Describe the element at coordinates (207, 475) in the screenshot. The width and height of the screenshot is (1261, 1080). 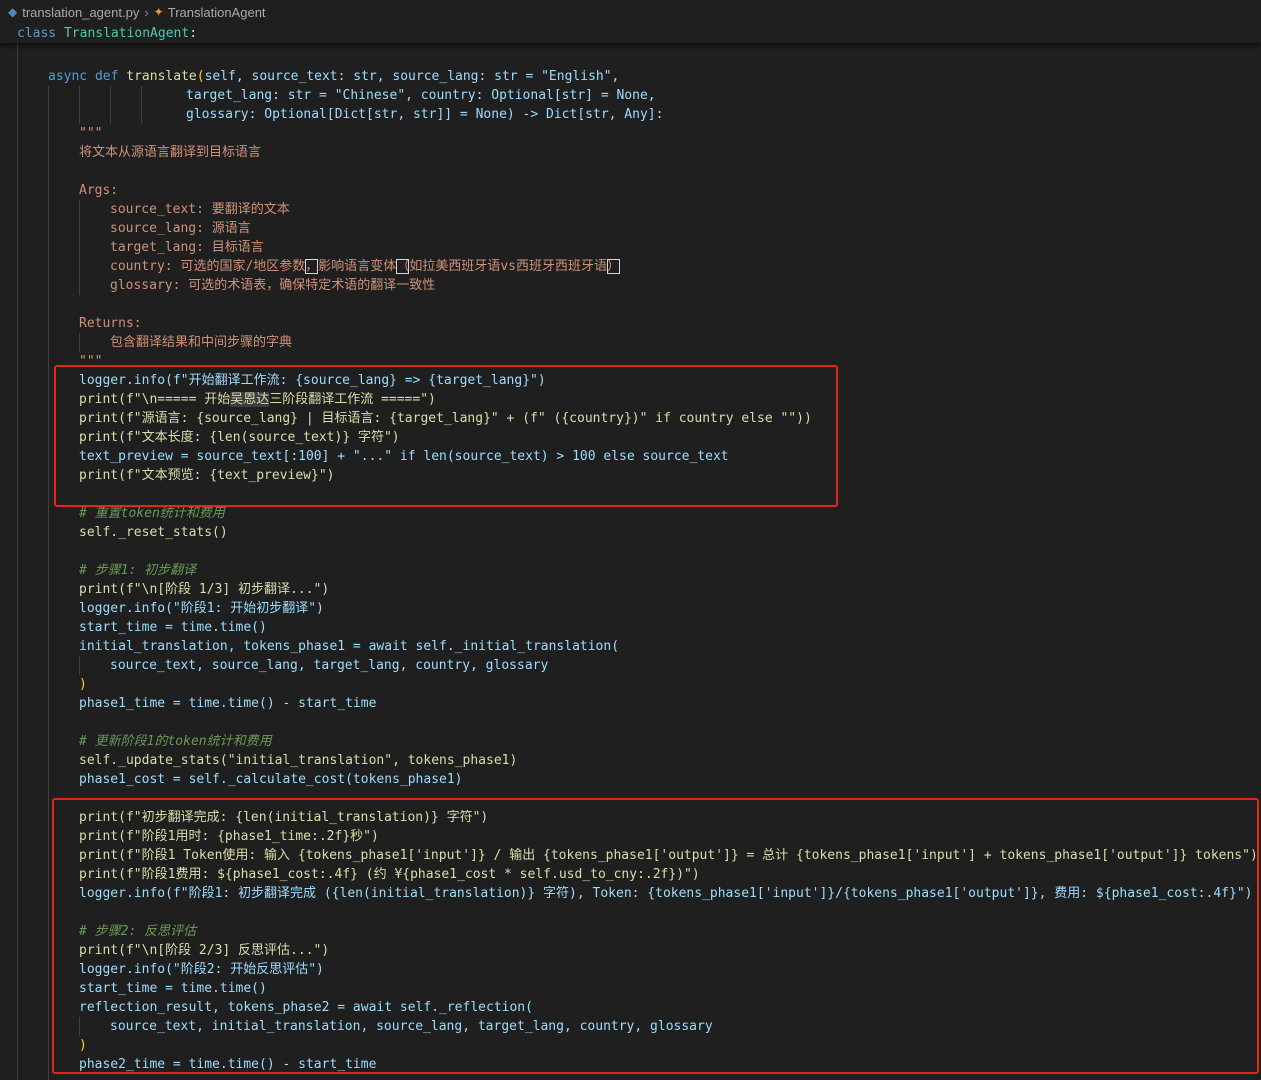
I see `code-line: print(f"文本预览: {text_preview}")` at that location.